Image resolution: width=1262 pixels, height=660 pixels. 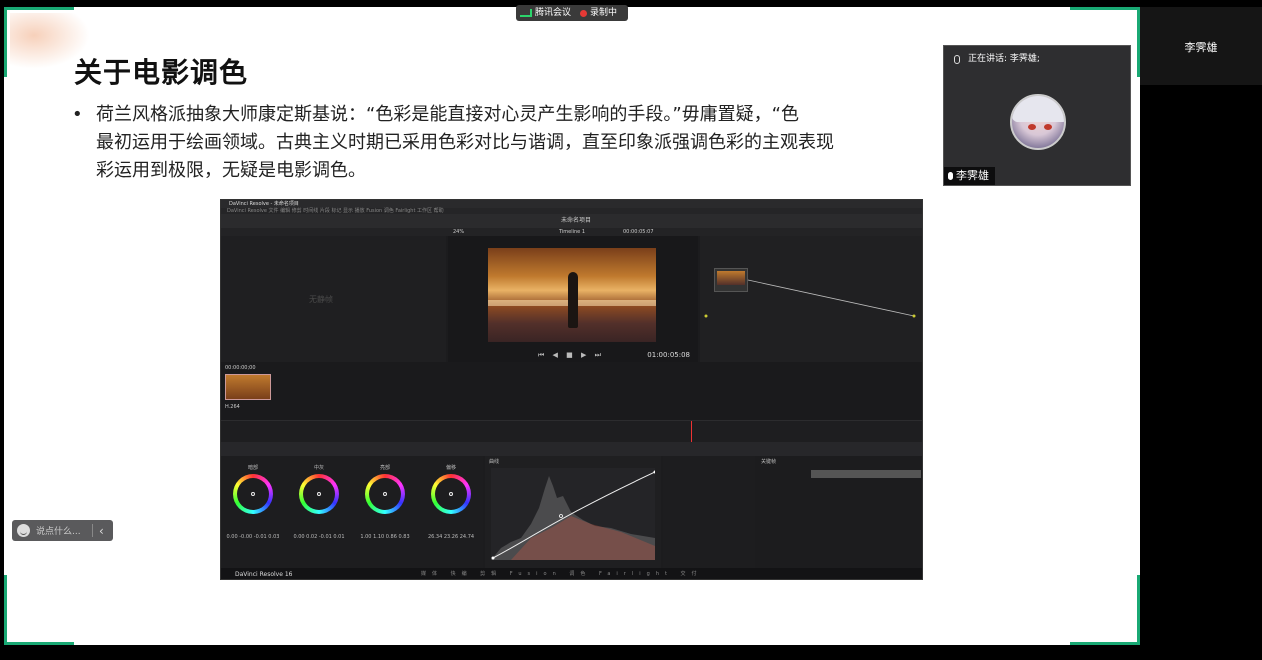 What do you see at coordinates (264, 574) in the screenshot?
I see `resolve-app-name: DaVinci Resolve 16` at bounding box center [264, 574].